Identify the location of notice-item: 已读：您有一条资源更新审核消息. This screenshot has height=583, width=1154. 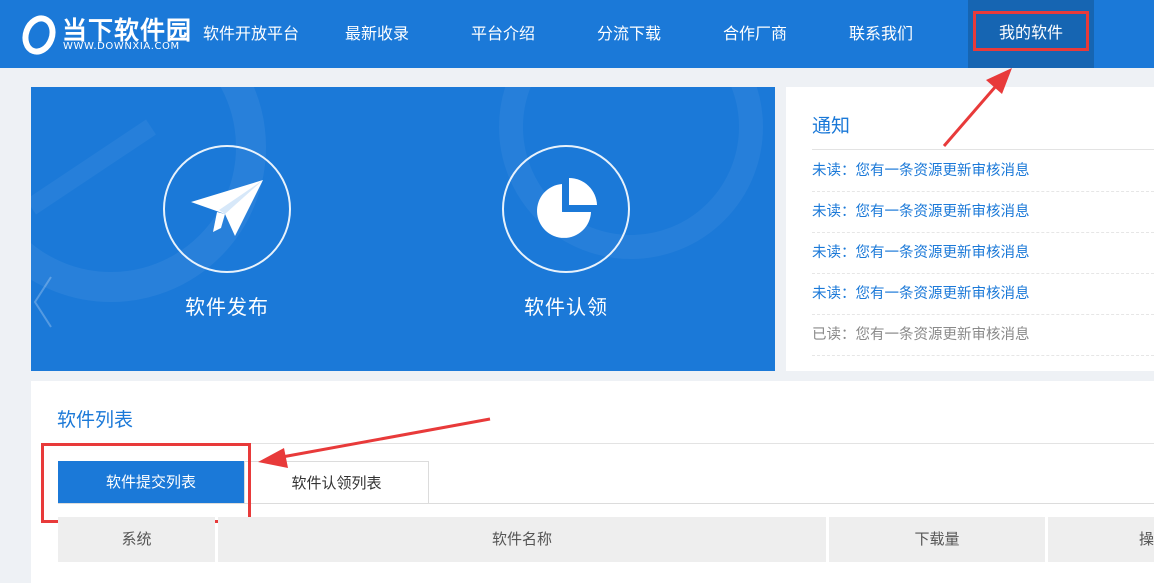
(983, 335).